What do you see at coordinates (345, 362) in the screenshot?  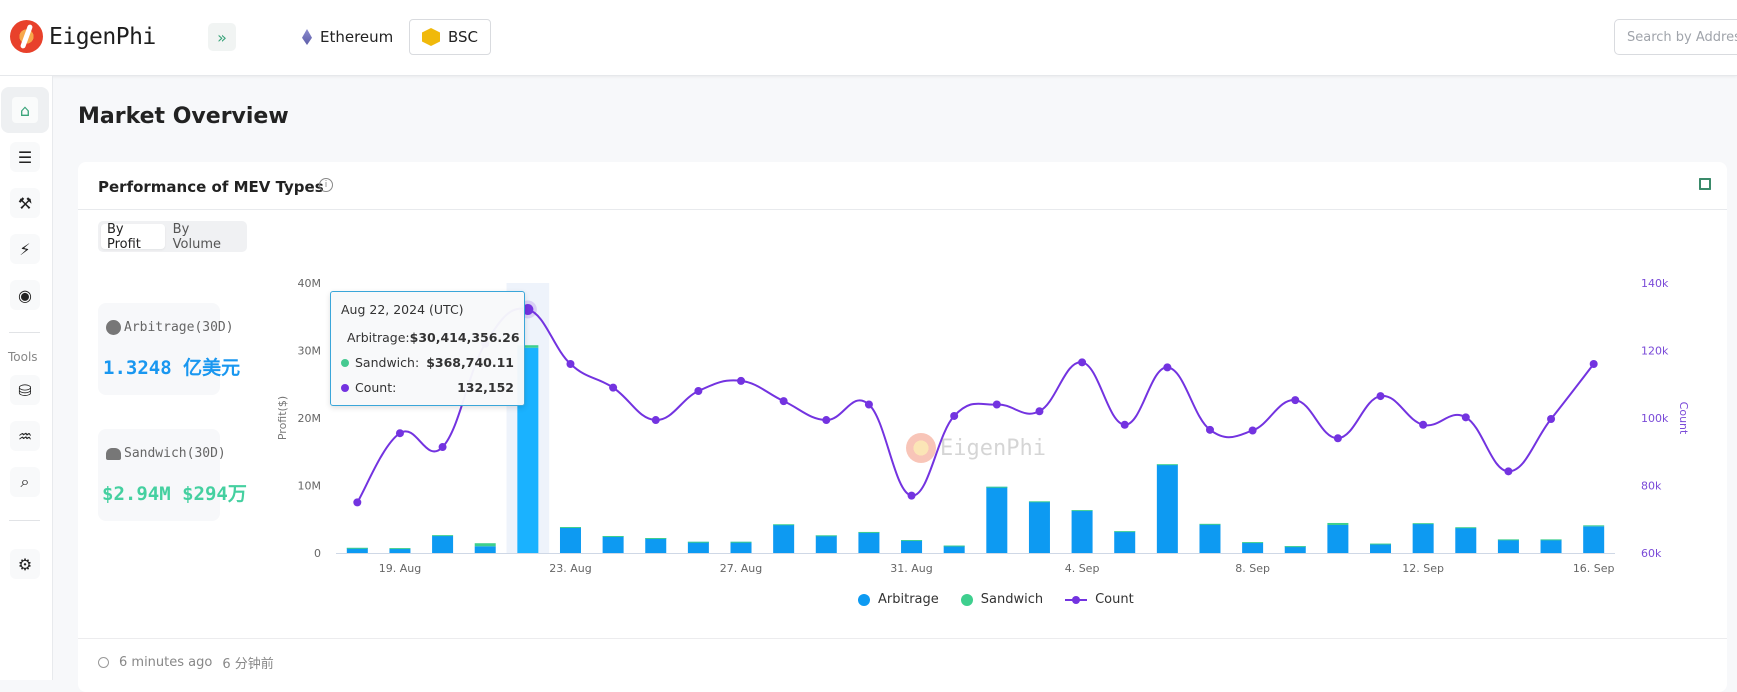 I see `sandwich-dot-icon` at bounding box center [345, 362].